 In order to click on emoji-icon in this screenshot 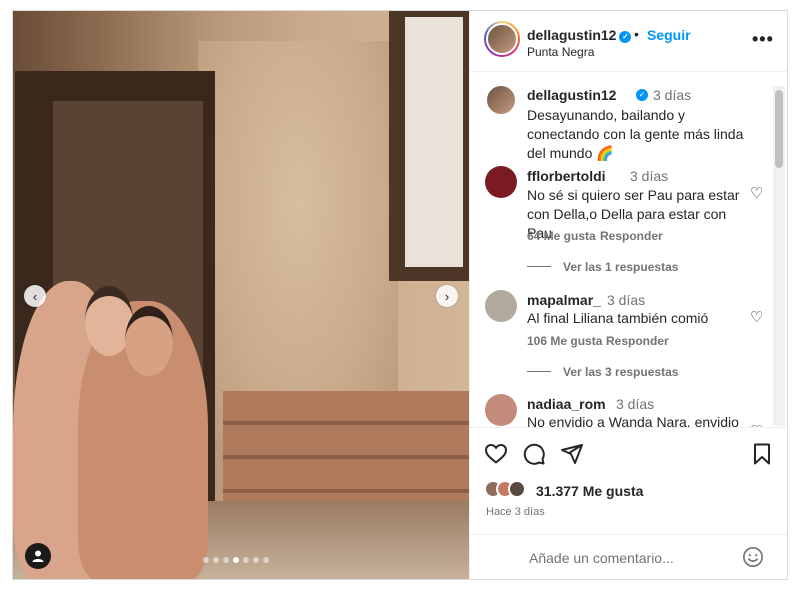, I will do `click(753, 557)`.